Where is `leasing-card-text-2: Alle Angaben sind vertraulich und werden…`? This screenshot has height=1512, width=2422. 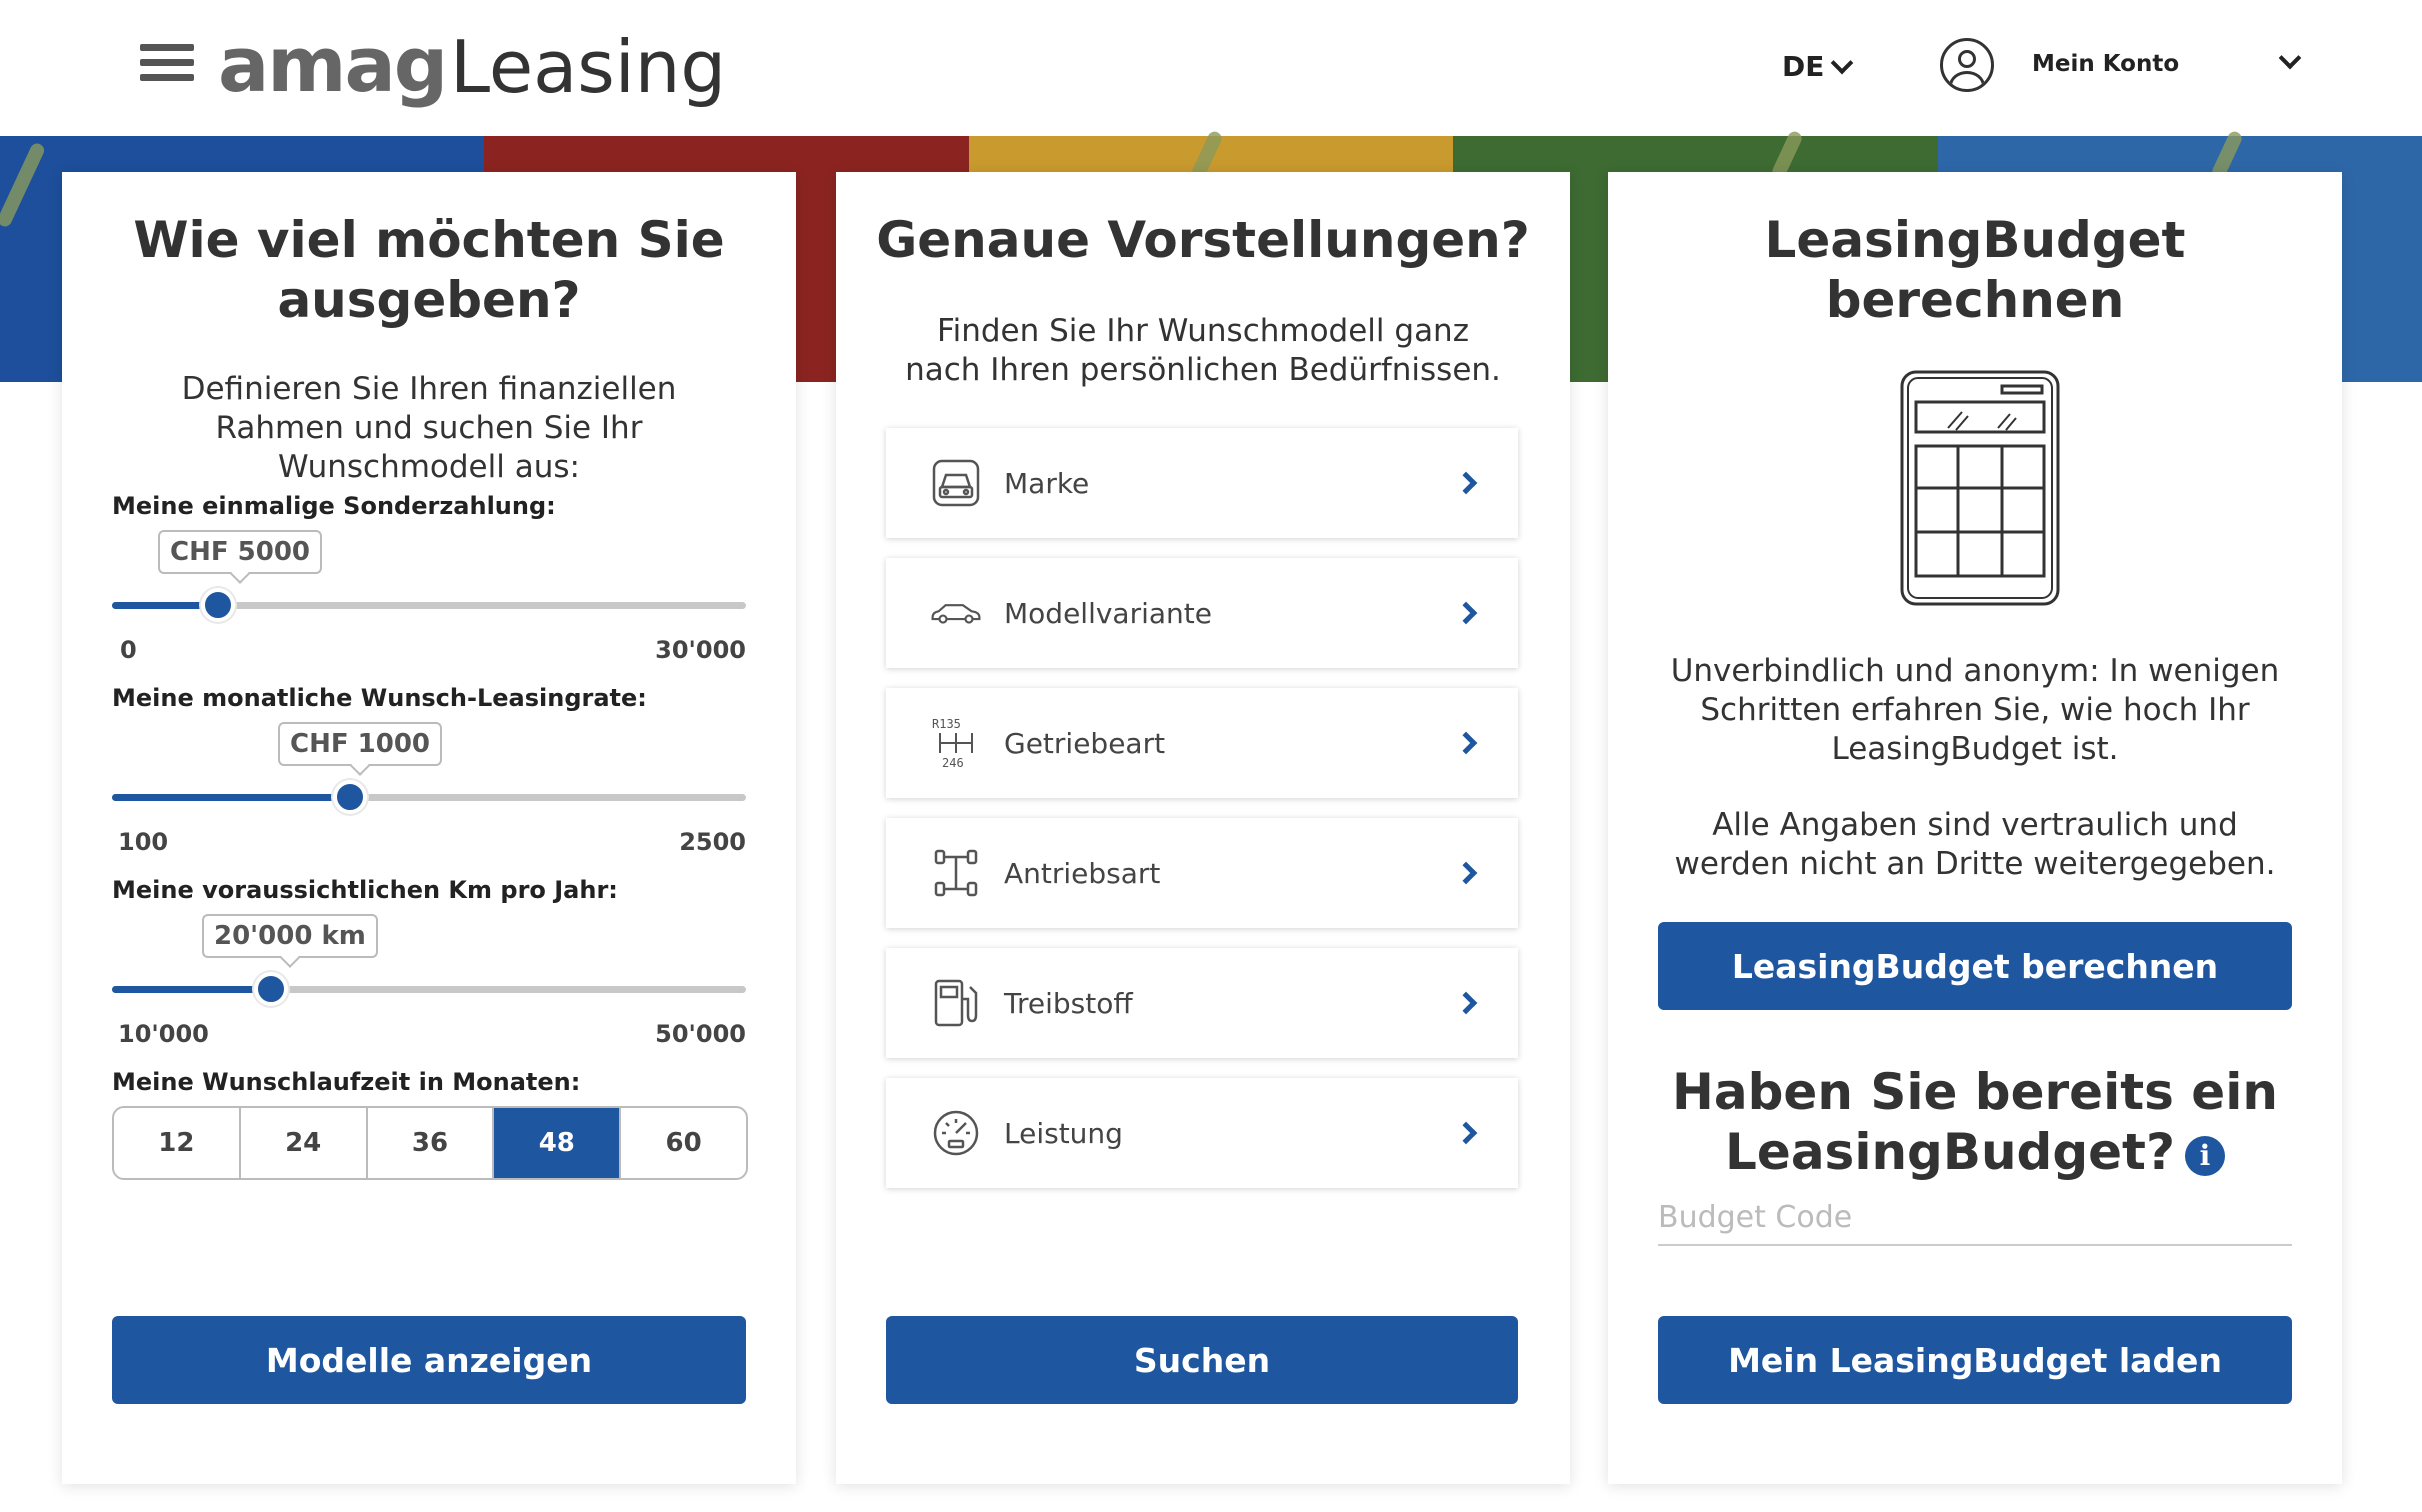
leasing-card-text-2: Alle Angaben sind vertraulich und werden… is located at coordinates (1975, 844).